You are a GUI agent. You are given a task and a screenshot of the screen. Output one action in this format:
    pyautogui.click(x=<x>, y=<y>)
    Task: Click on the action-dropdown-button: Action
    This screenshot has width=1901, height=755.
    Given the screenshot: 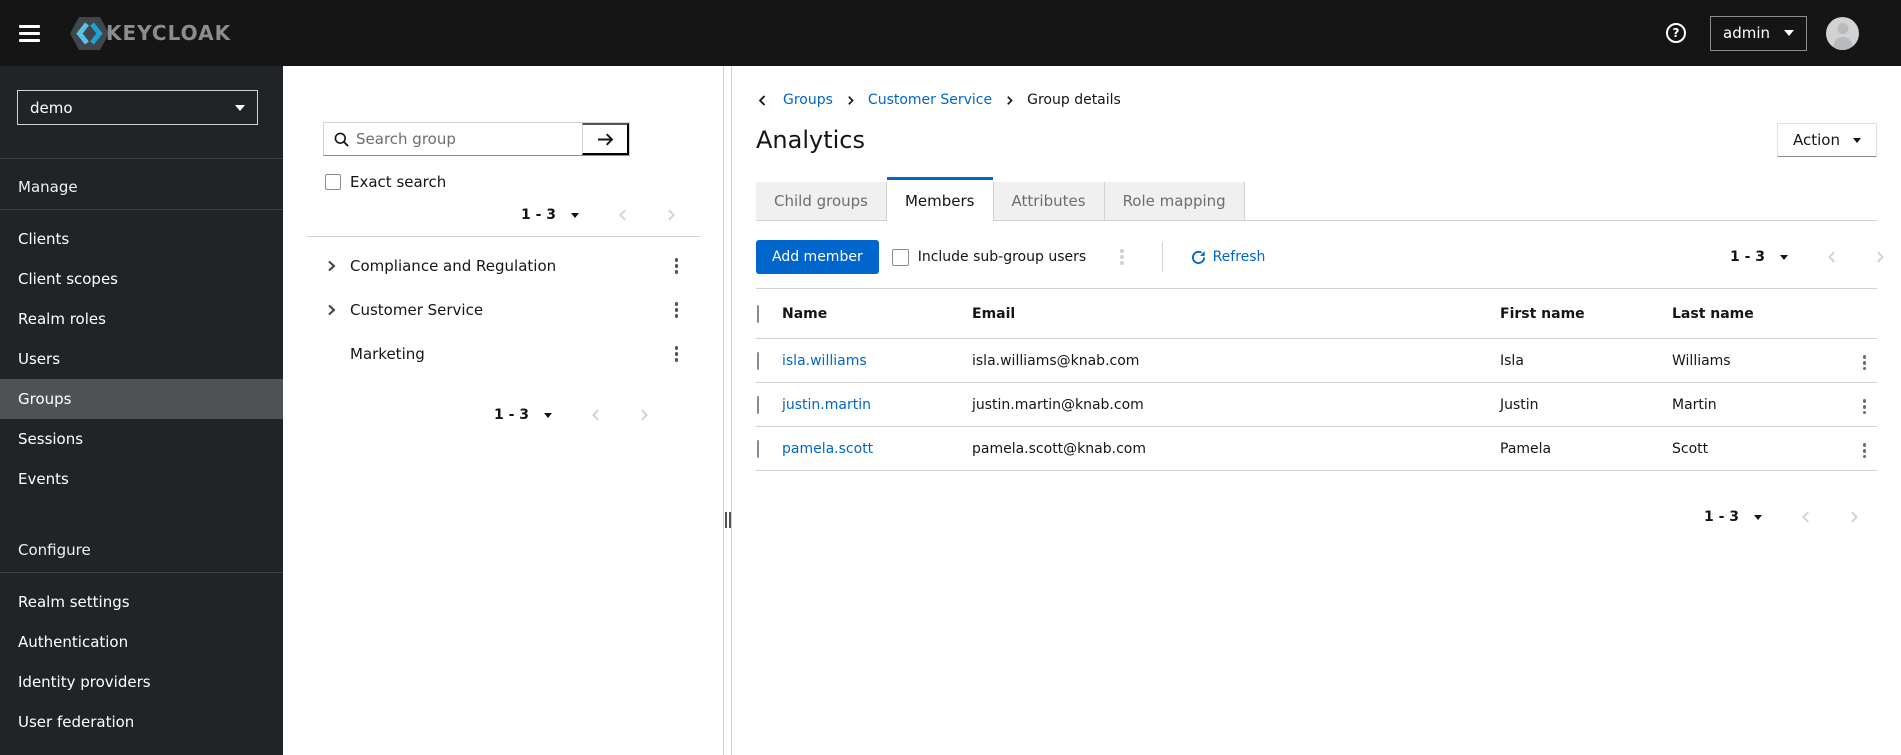 What is the action you would take?
    pyautogui.click(x=1827, y=140)
    